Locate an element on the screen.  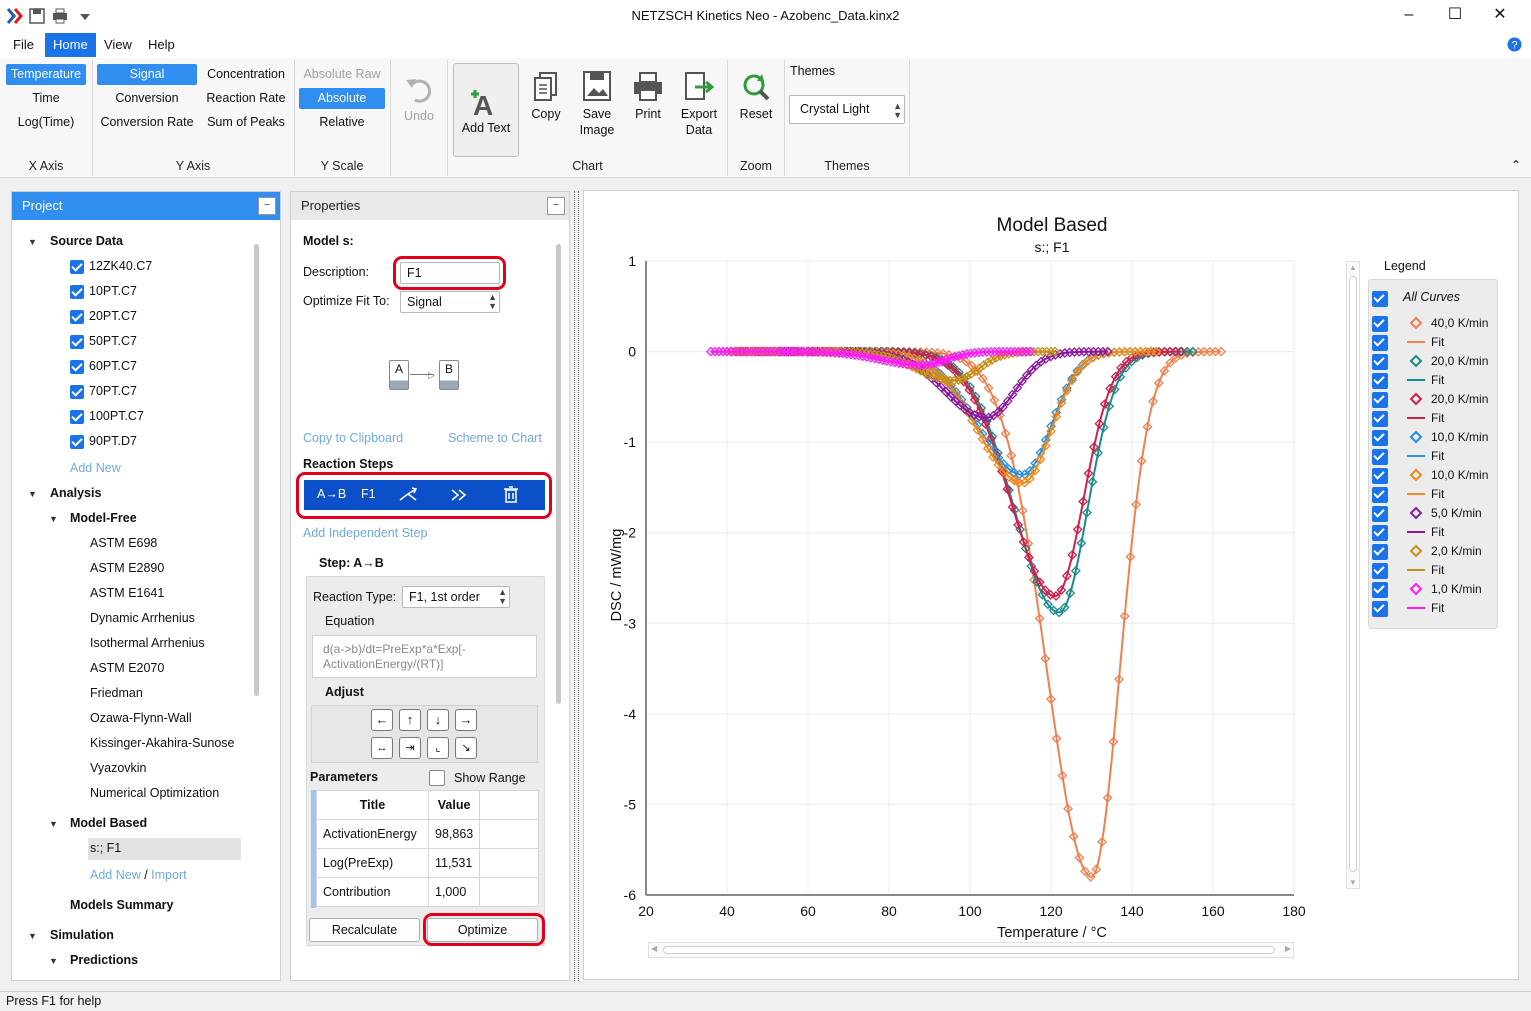
optimize-fit-select: Signal ▲ ▼ is located at coordinates (450, 302).